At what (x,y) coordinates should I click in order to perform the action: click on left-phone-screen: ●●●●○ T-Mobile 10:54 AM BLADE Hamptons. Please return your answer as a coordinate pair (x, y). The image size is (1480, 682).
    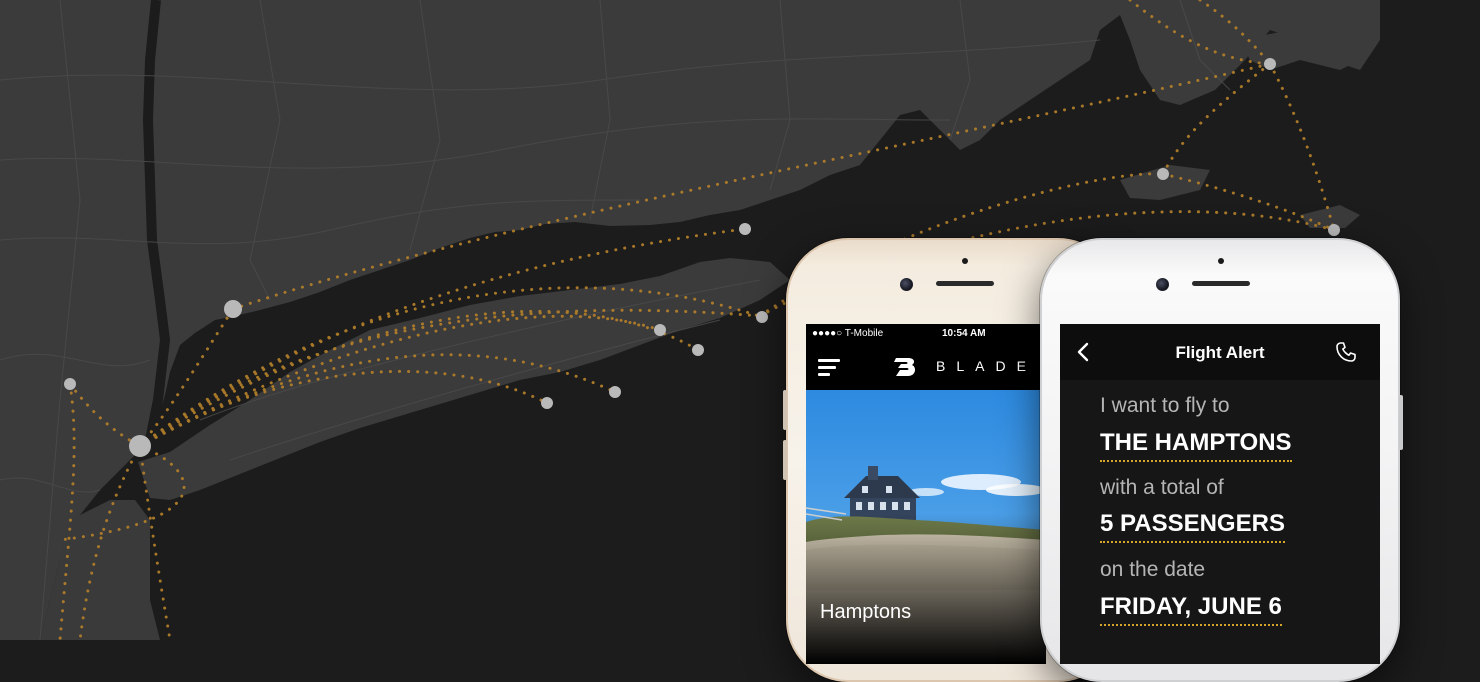
    Looking at the image, I should click on (926, 494).